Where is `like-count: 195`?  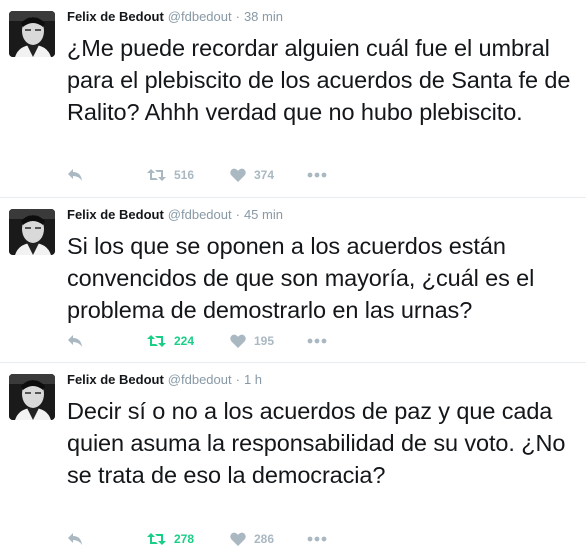 like-count: 195 is located at coordinates (264, 341).